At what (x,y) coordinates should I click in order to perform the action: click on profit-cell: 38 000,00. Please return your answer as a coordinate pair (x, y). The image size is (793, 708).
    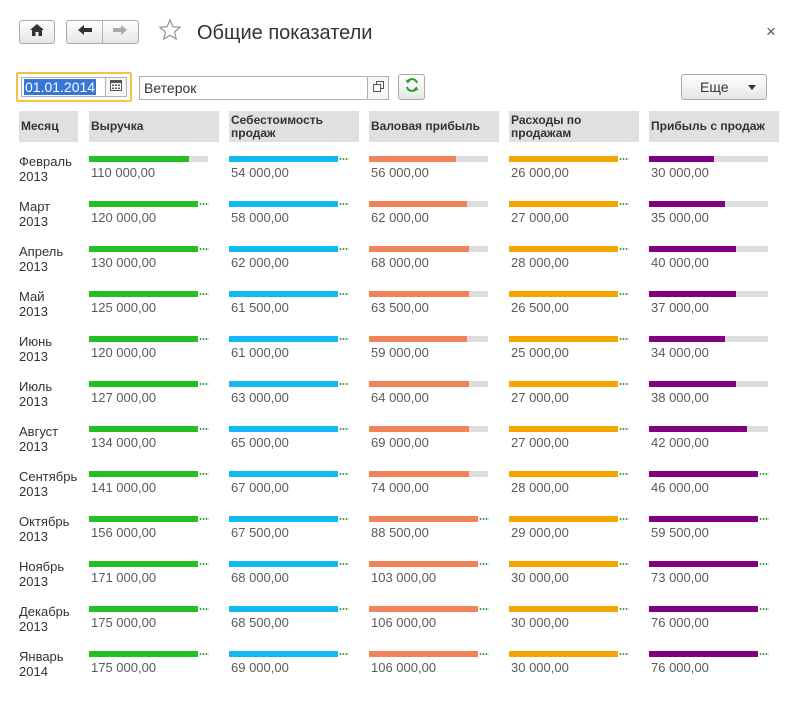
    Looking at the image, I should click on (714, 396).